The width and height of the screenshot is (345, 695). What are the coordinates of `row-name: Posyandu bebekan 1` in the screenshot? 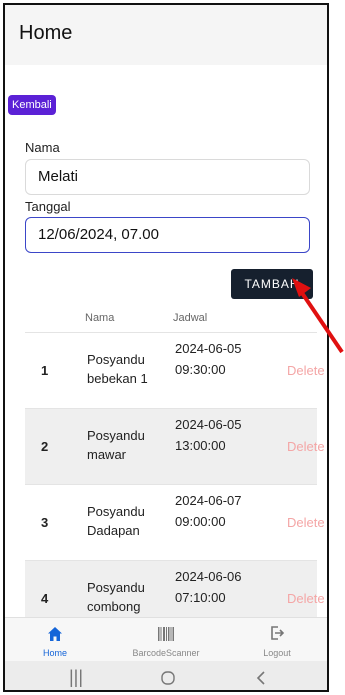 It's located at (117, 369).